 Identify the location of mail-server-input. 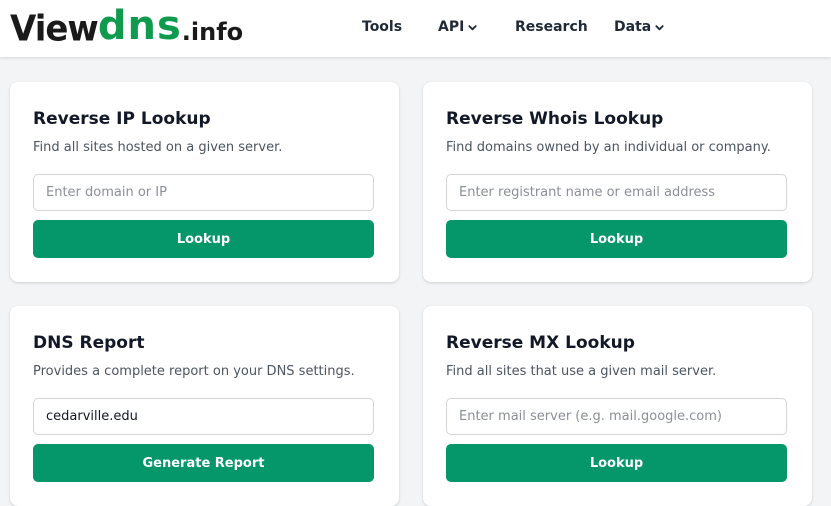
(616, 416).